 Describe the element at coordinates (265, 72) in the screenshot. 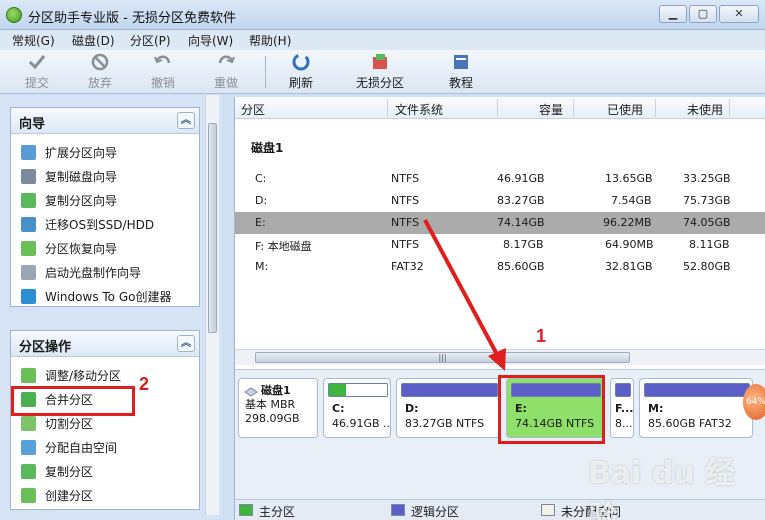

I see `toolbar-separator` at that location.